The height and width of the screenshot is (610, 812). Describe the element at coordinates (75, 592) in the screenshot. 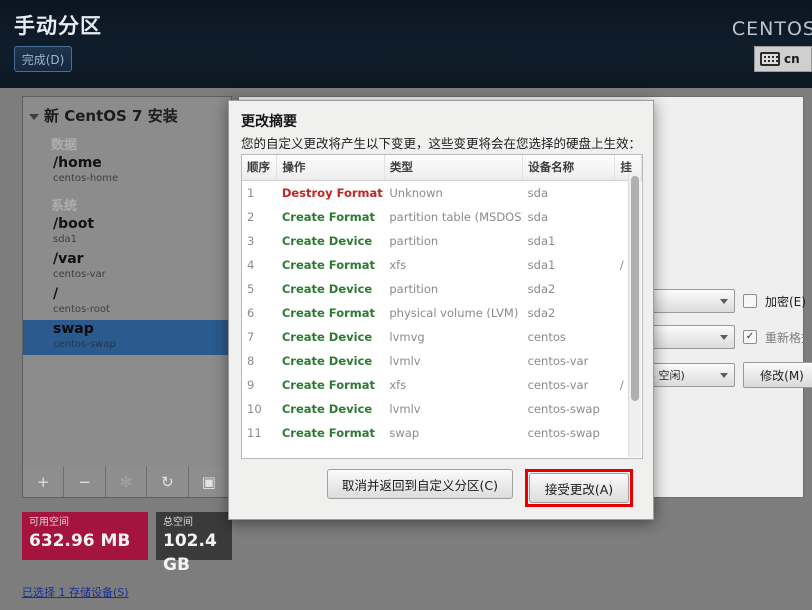

I see `selected-storage-link: 已选择 1 存储设备(S)` at that location.